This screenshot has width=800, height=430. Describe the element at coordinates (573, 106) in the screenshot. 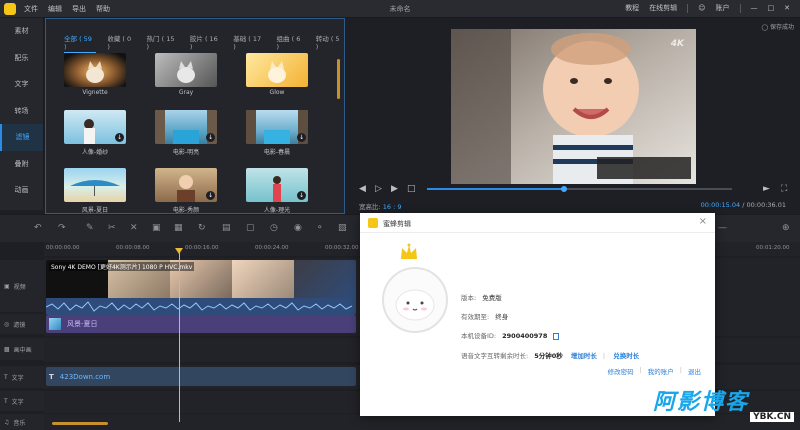

I see `video-preview: 4K` at that location.